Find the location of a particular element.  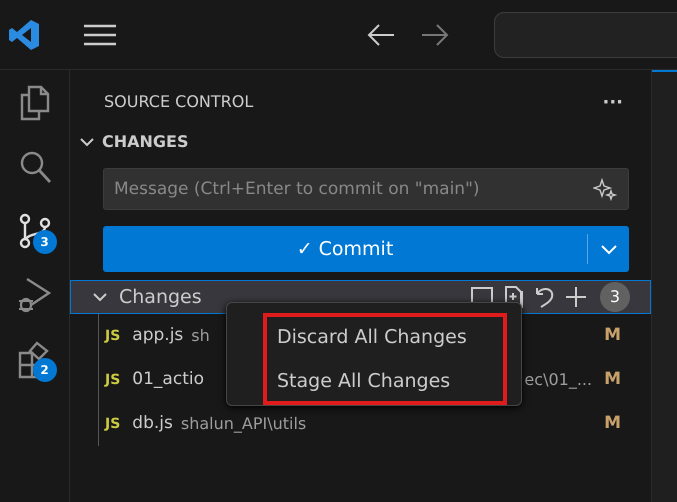

count-badge: 2 is located at coordinates (44, 370).